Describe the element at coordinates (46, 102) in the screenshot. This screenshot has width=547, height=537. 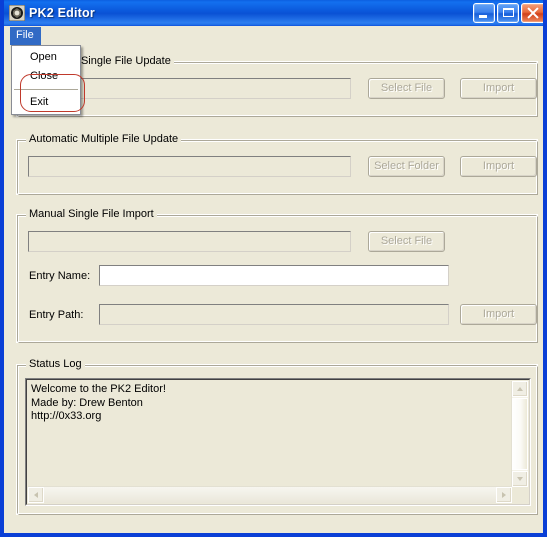
I see `menu-item-exit: Exit` at that location.